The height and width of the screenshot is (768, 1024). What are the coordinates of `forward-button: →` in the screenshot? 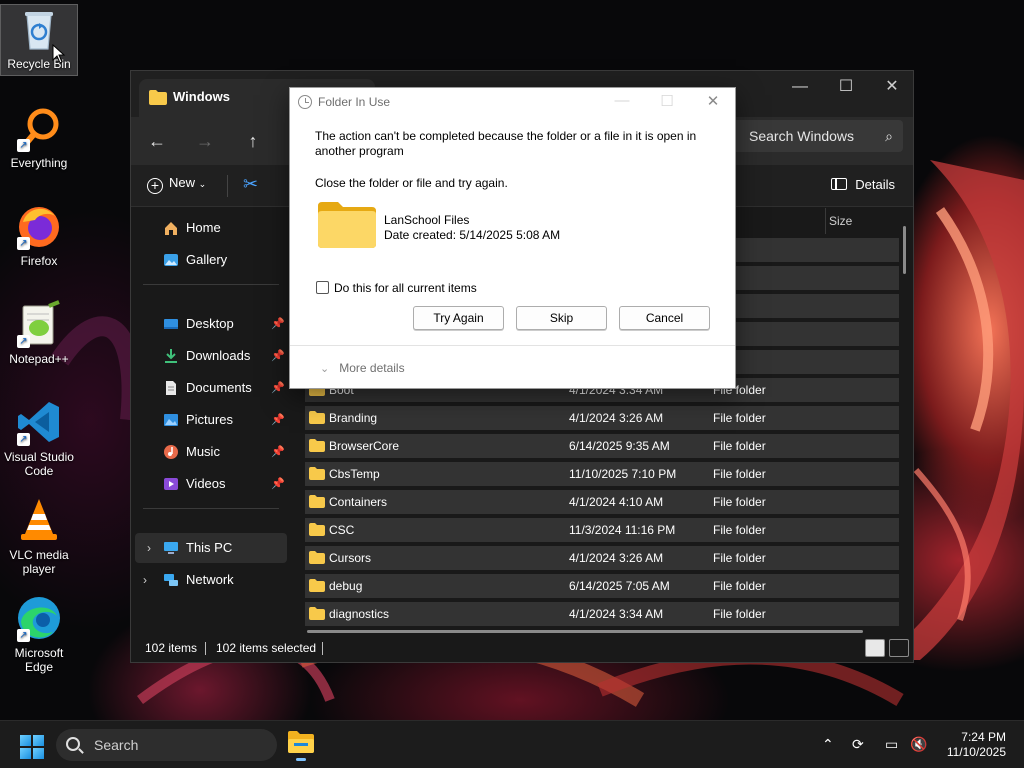 It's located at (205, 141).